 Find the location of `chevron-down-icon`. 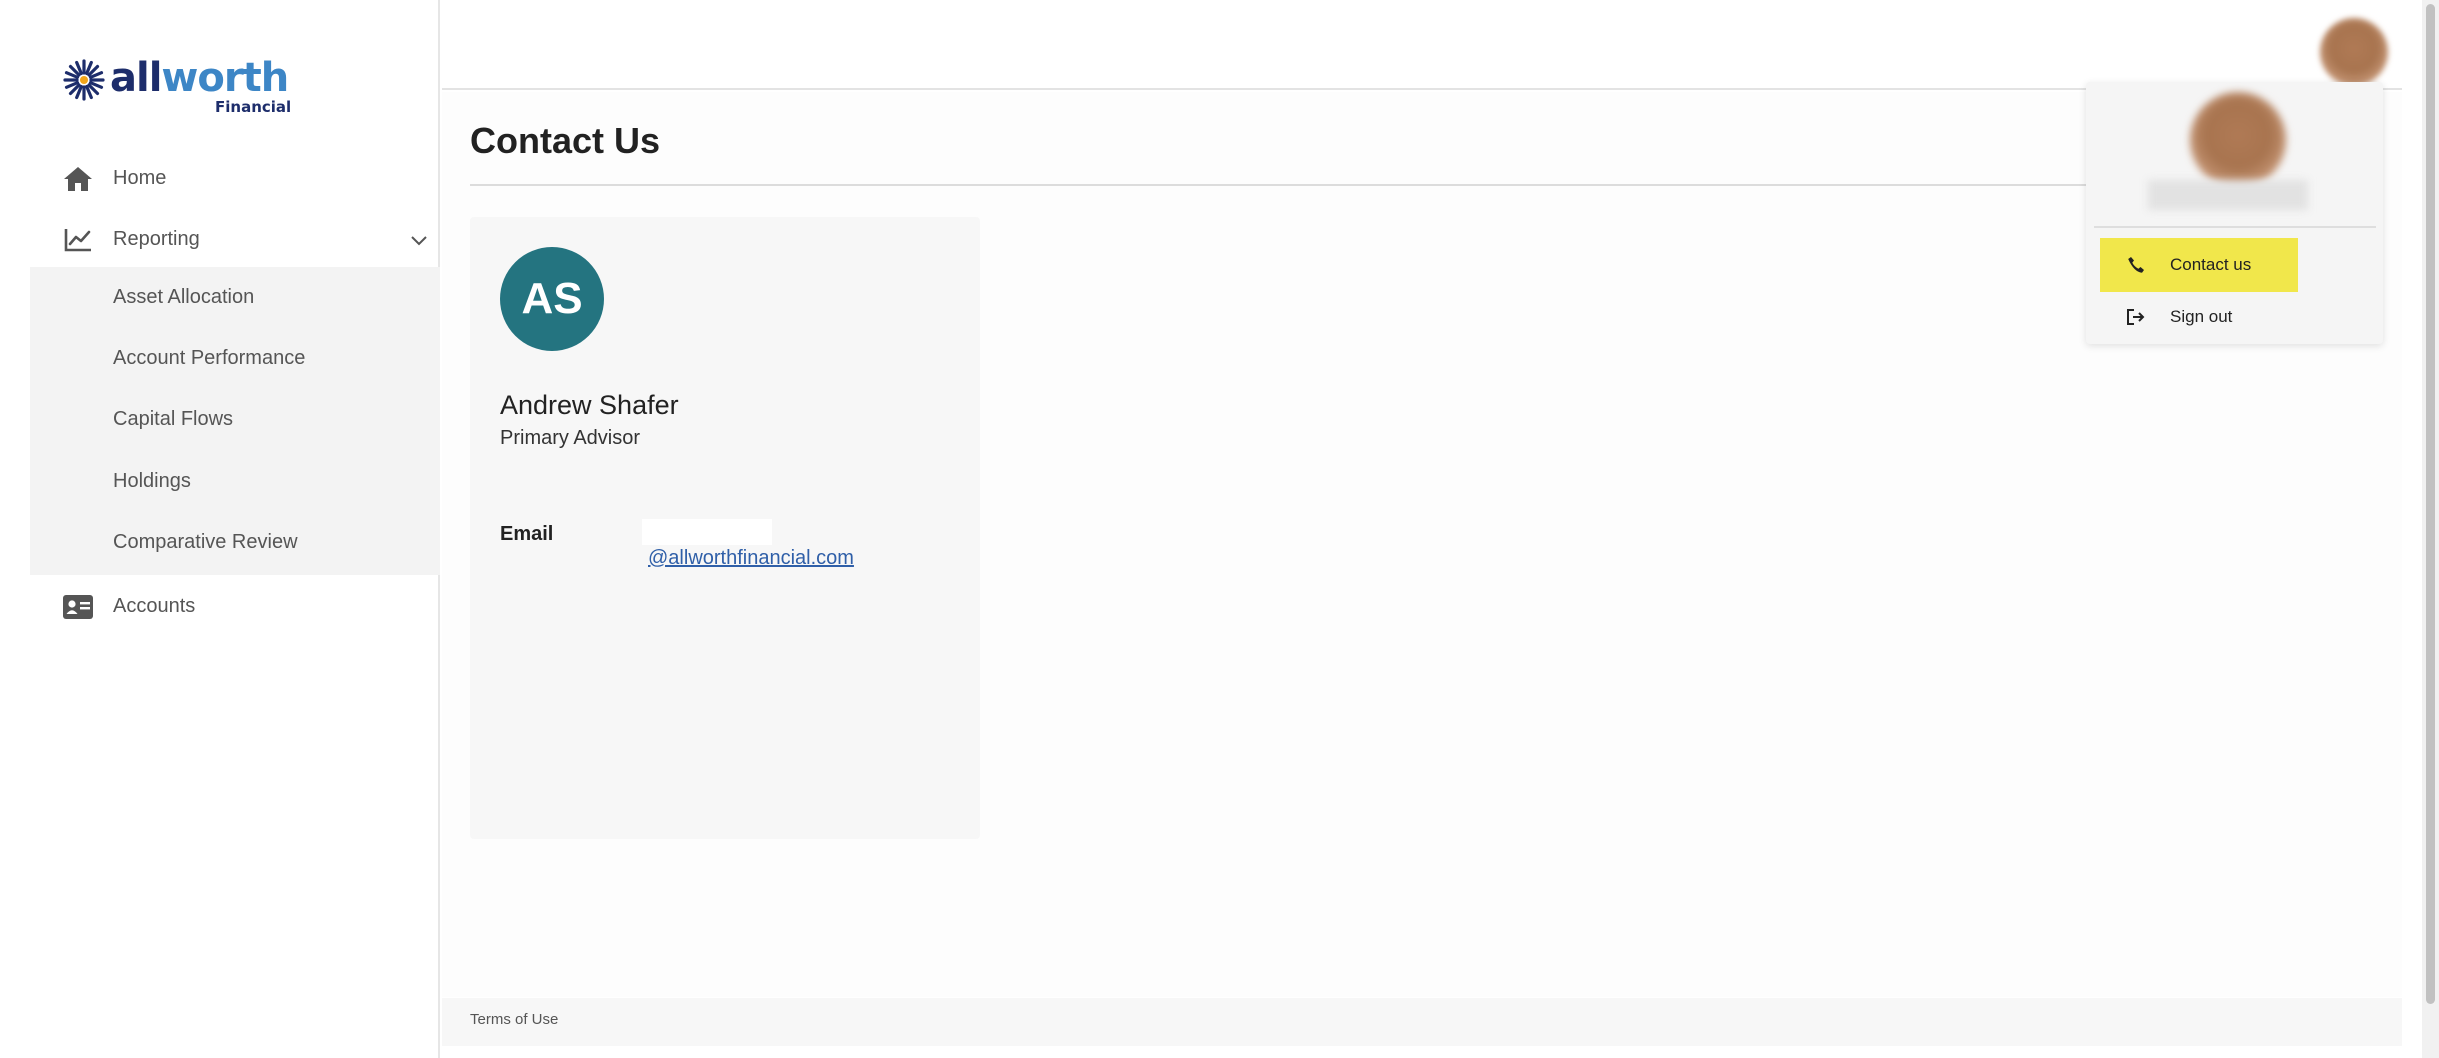

chevron-down-icon is located at coordinates (419, 240).